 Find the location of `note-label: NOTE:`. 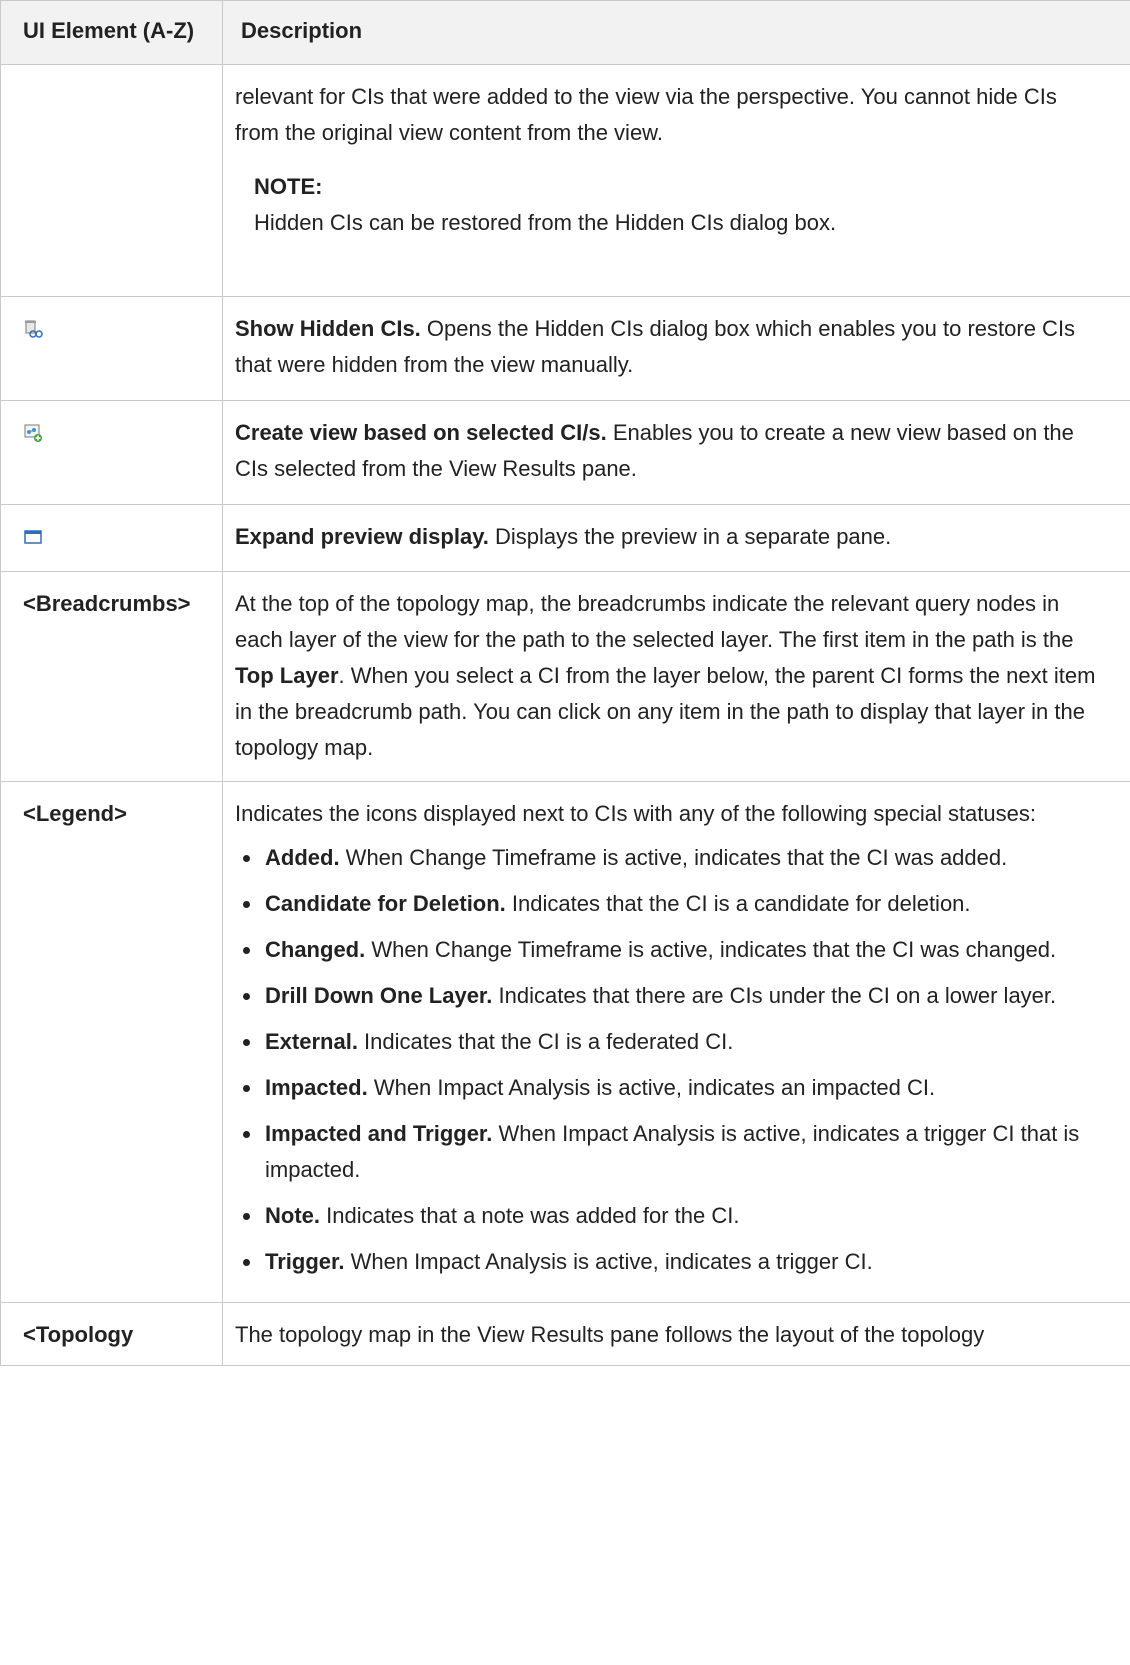

note-label: NOTE: is located at coordinates (288, 186).